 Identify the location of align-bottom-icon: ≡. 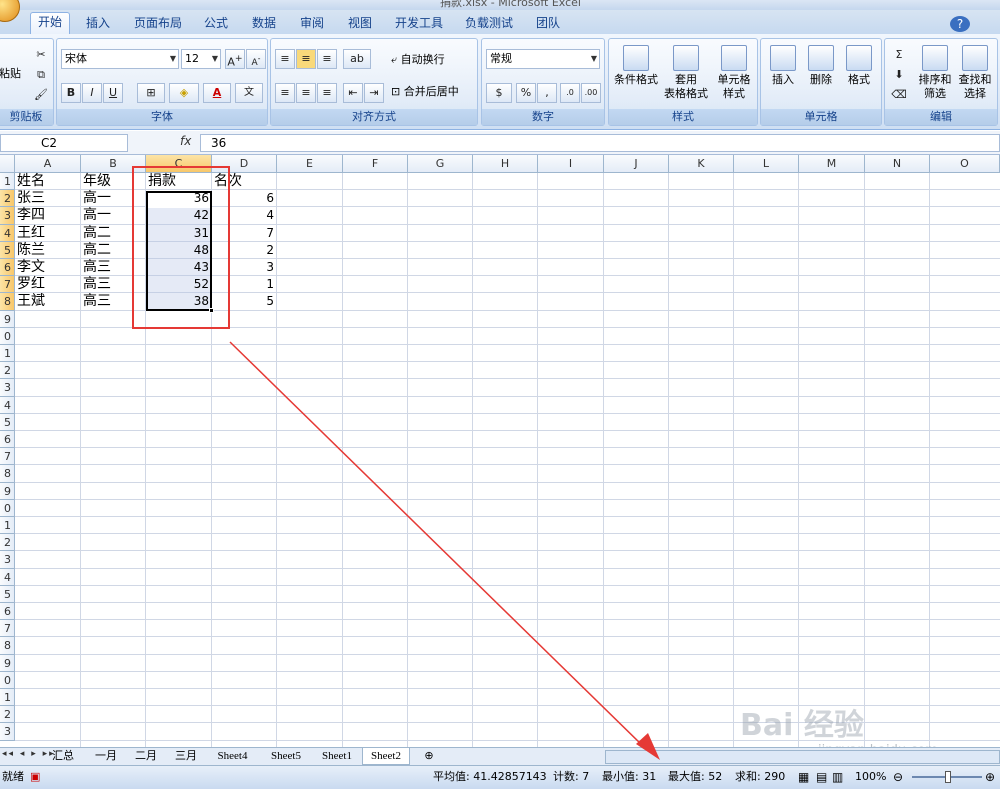
(327, 59).